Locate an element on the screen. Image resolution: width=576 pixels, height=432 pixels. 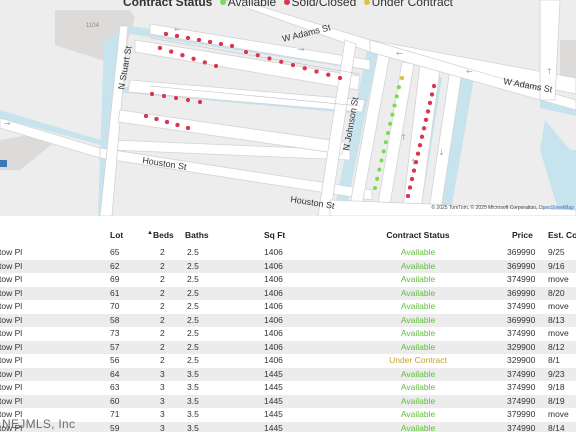
cell-price: 374990 is located at coordinates (521, 373).